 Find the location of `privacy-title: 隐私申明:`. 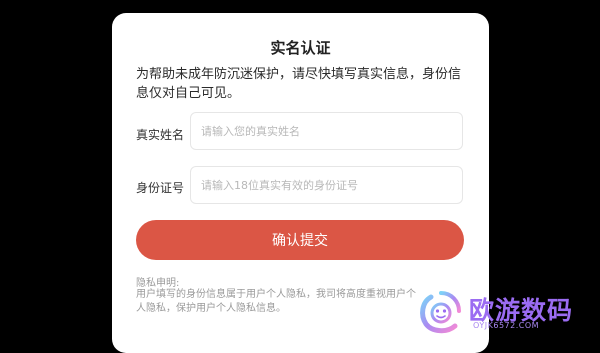

privacy-title: 隐私申明: is located at coordinates (158, 283).